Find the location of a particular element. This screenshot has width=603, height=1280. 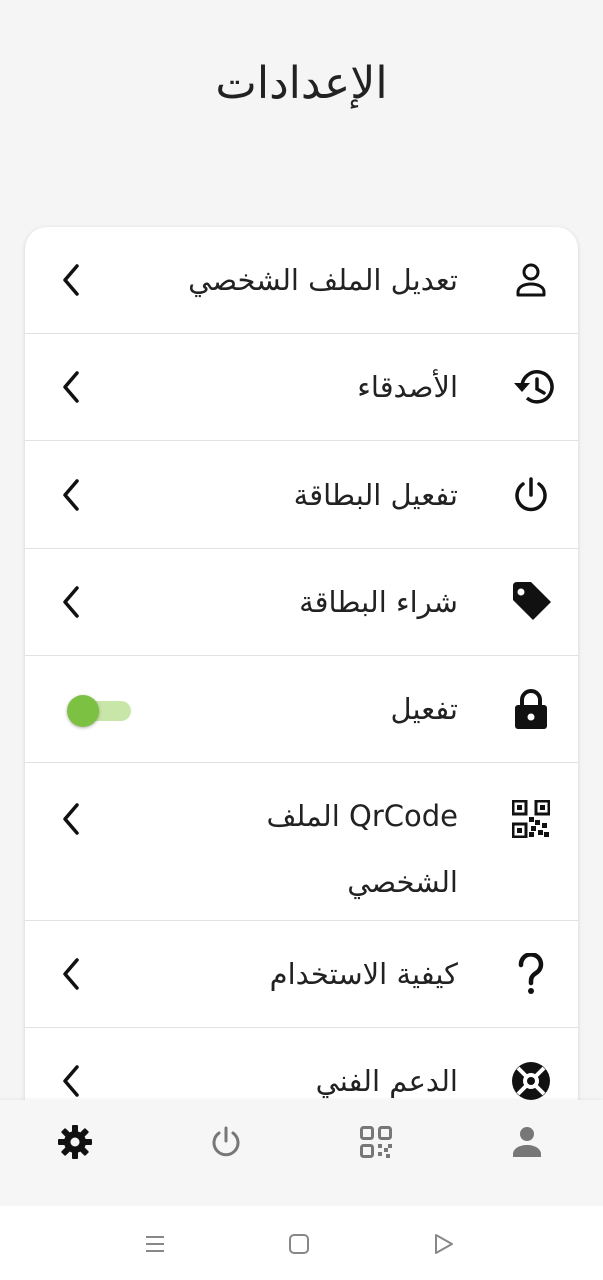

person-outline-icon is located at coordinates (531, 280).